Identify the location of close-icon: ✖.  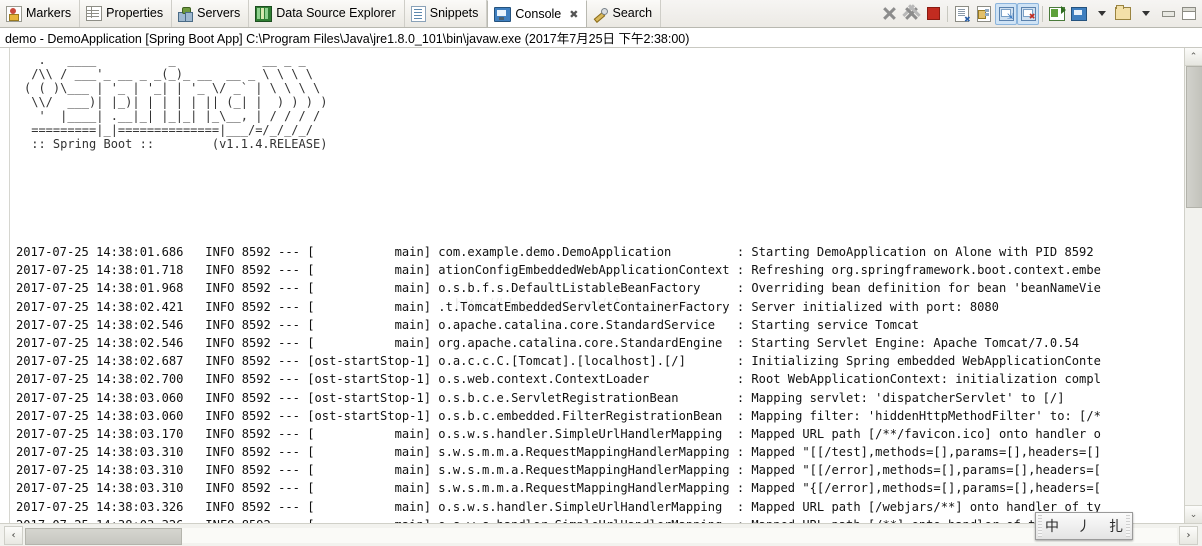
(573, 14).